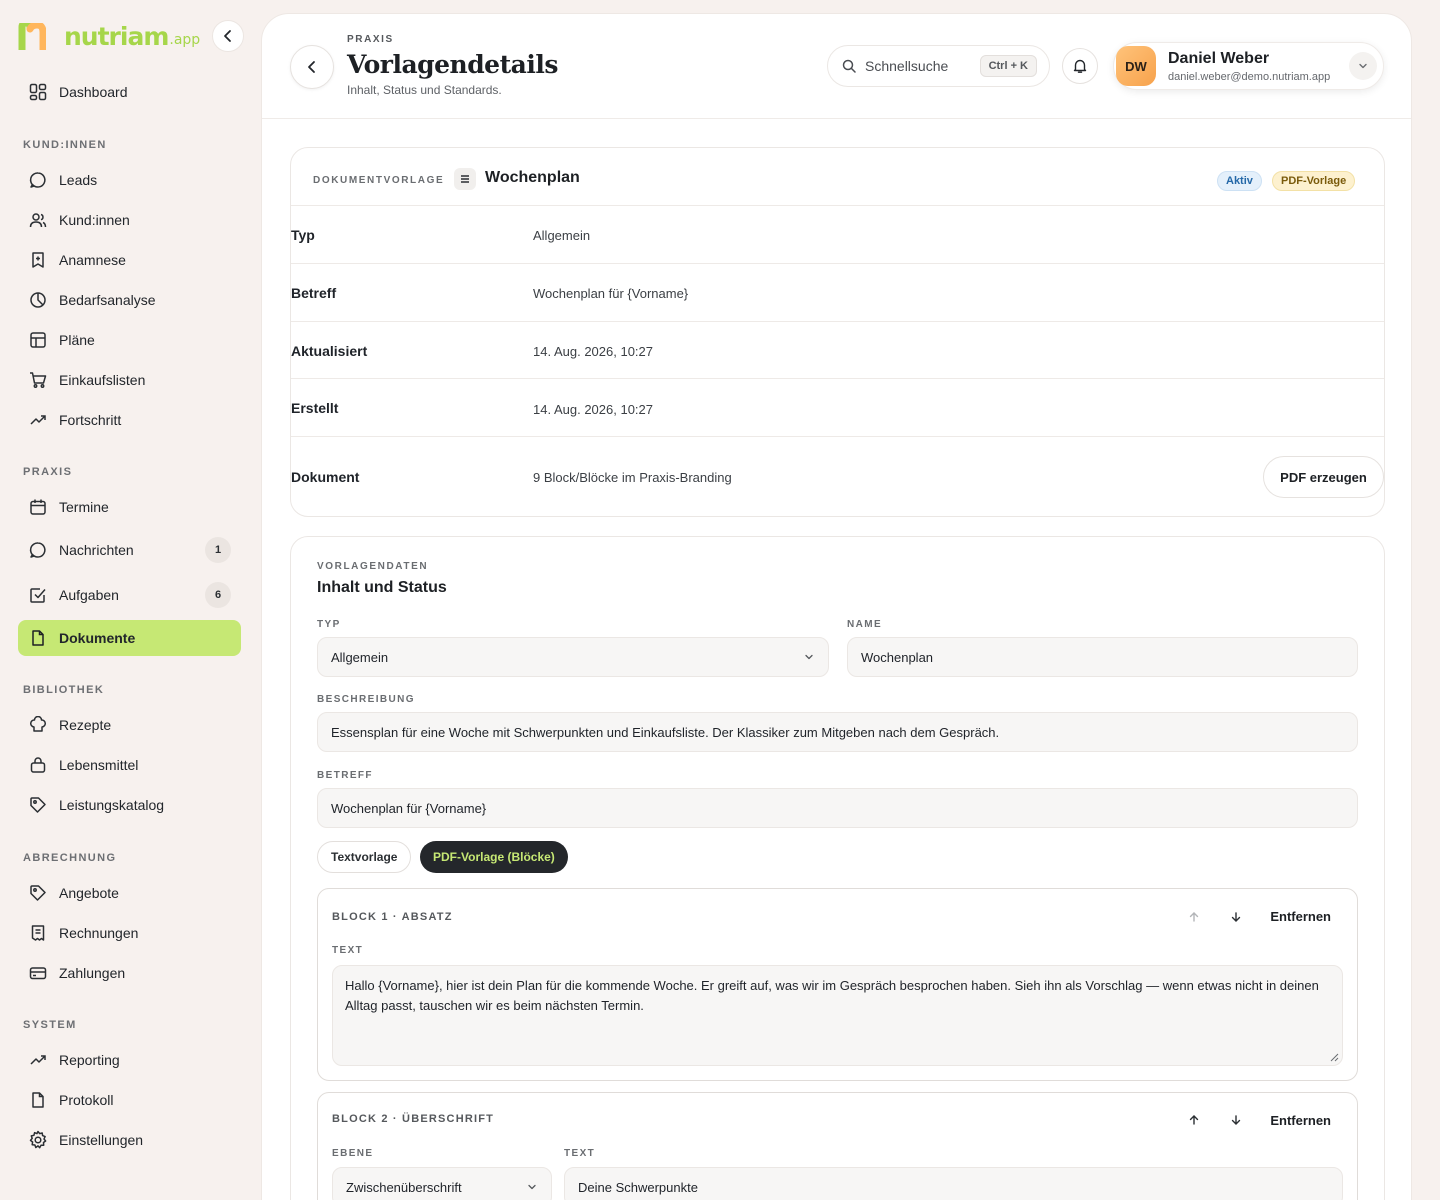  I want to click on gear-icon, so click(38, 1140).